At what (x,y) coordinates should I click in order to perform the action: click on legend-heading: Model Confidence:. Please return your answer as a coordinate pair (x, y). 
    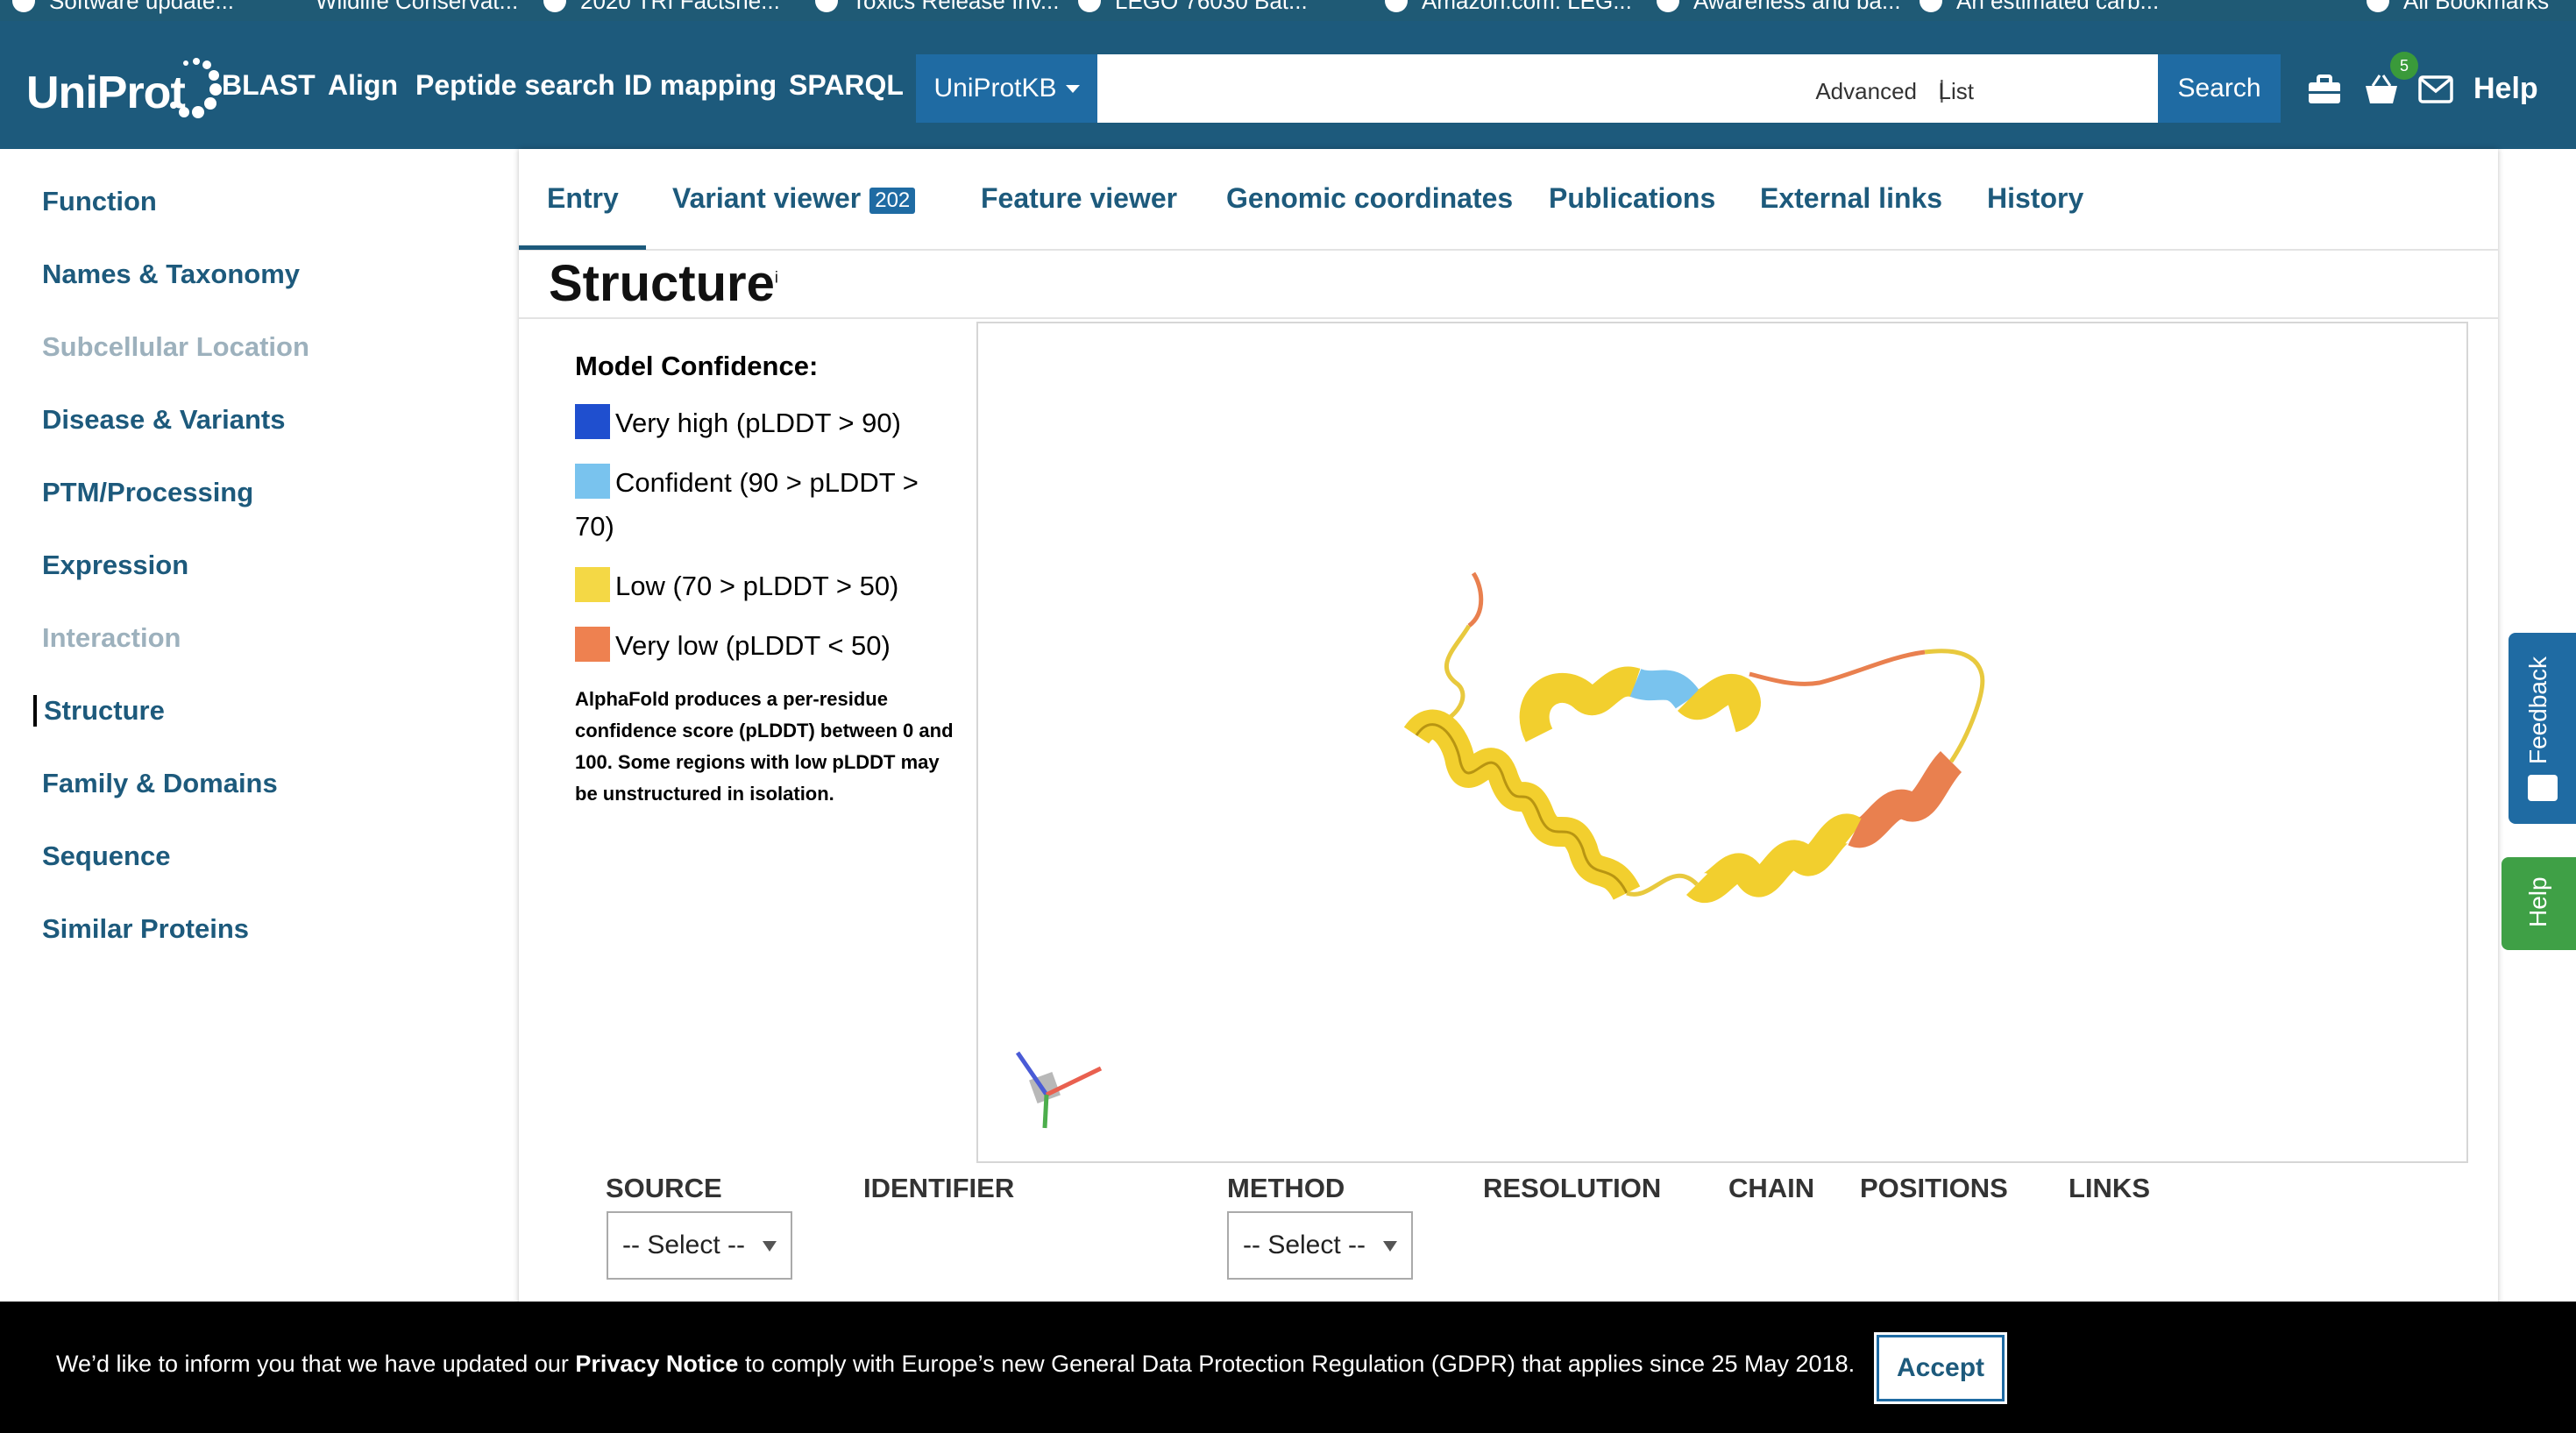
    Looking at the image, I should click on (697, 366).